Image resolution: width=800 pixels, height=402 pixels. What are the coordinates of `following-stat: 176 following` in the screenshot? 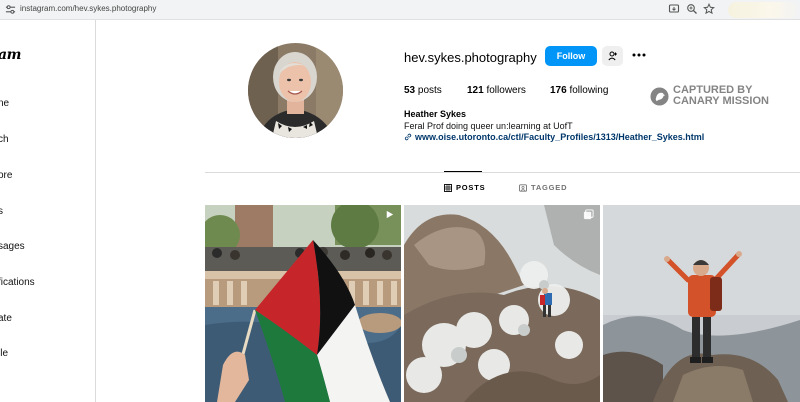 It's located at (579, 90).